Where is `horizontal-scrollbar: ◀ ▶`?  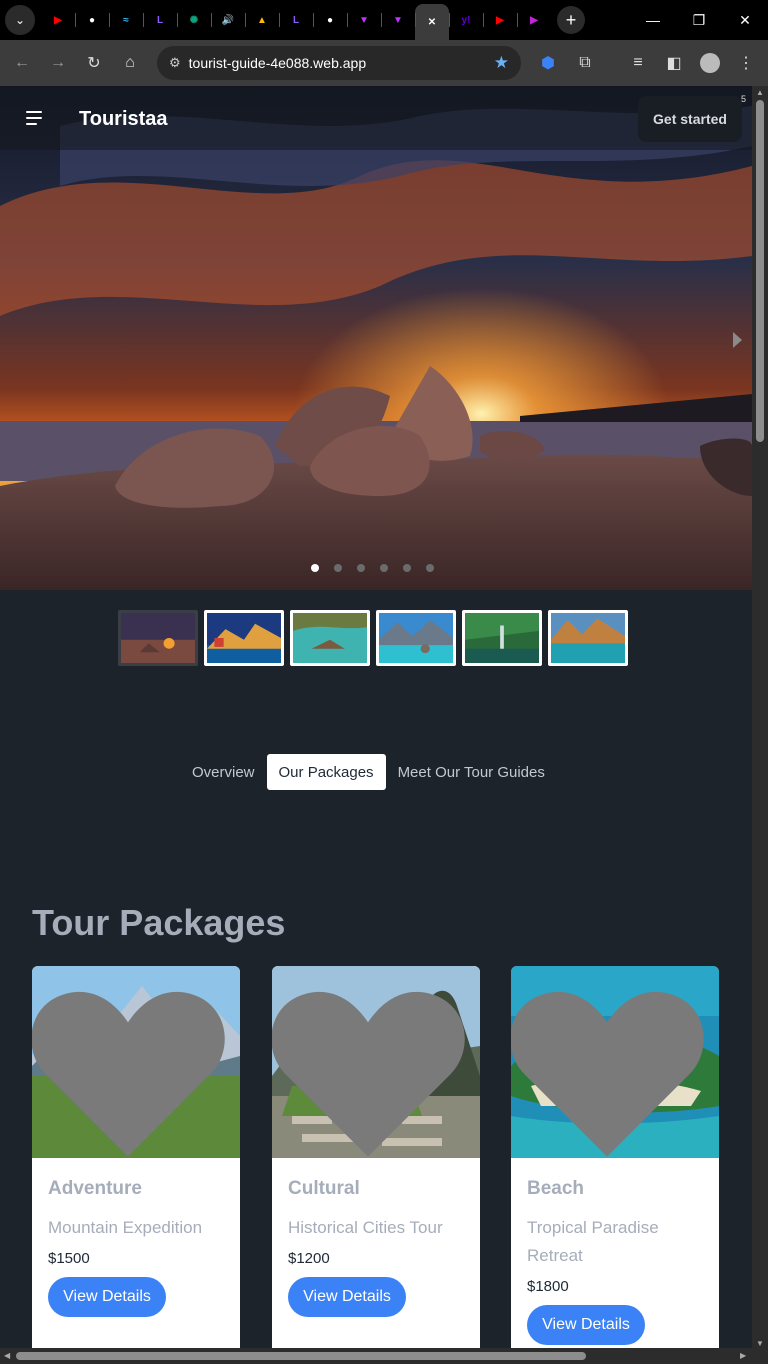
horizontal-scrollbar: ◀ ▶ is located at coordinates (384, 1356).